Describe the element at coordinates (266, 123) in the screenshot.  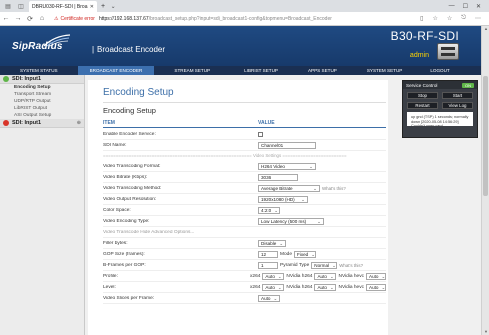
I see `column-header-value: VALUE` at that location.